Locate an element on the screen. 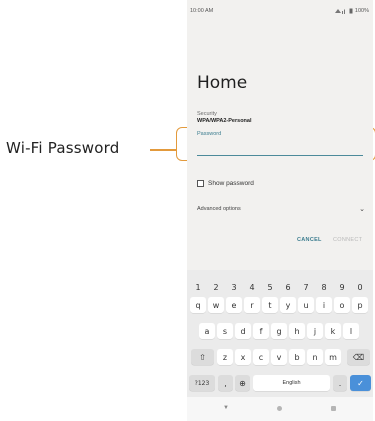  network-name: Home is located at coordinates (222, 83).